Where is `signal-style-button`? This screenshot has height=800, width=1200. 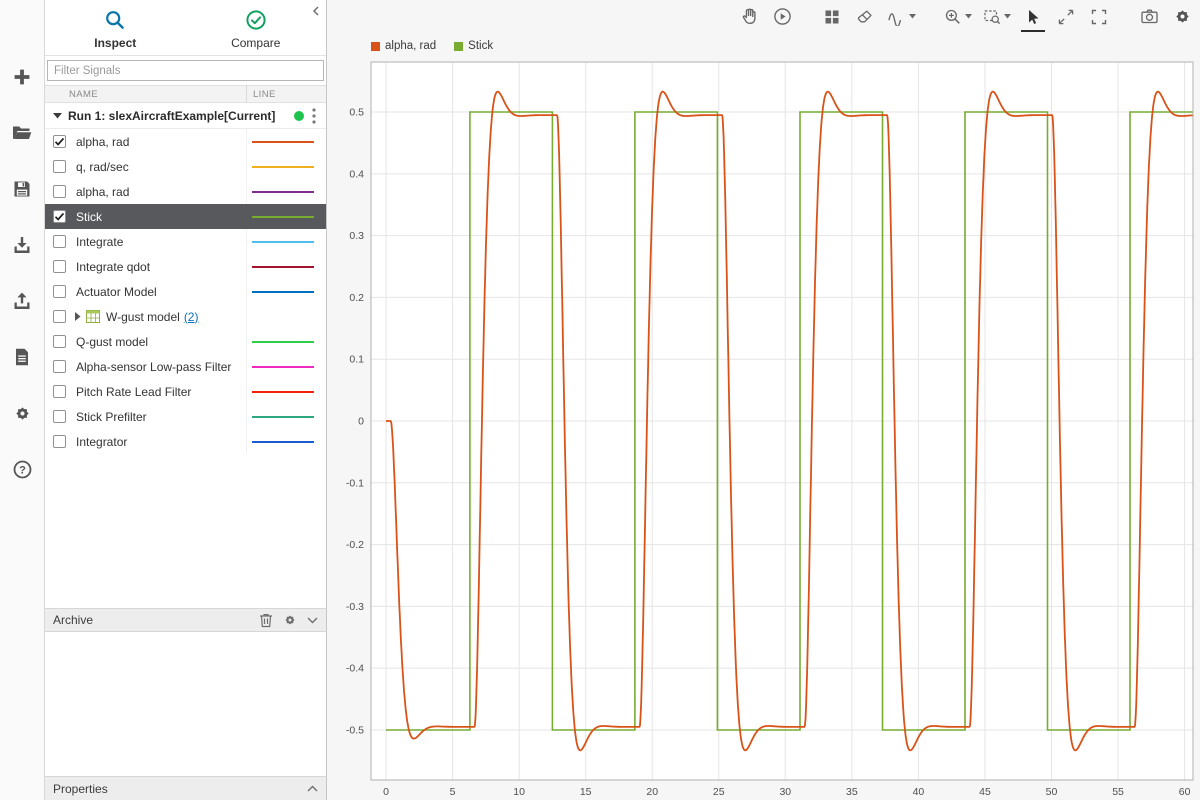 signal-style-button is located at coordinates (901, 18).